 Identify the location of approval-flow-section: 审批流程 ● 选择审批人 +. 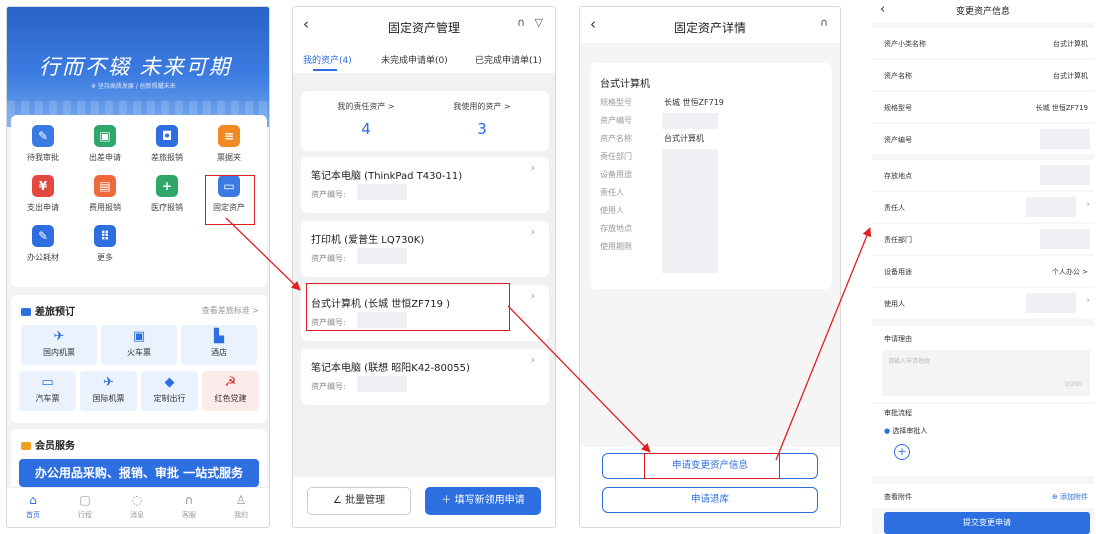
(983, 440).